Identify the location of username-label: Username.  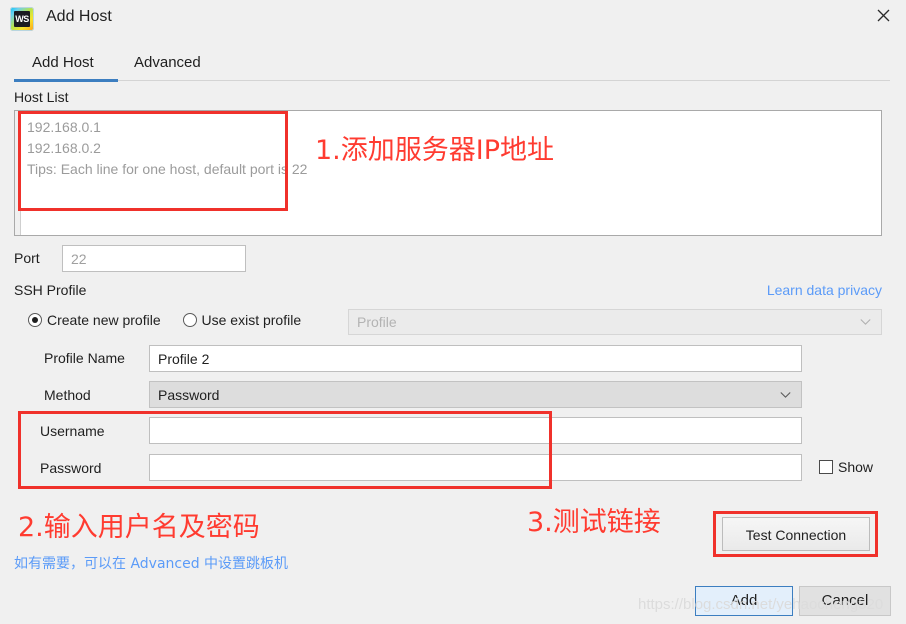
(72, 431).